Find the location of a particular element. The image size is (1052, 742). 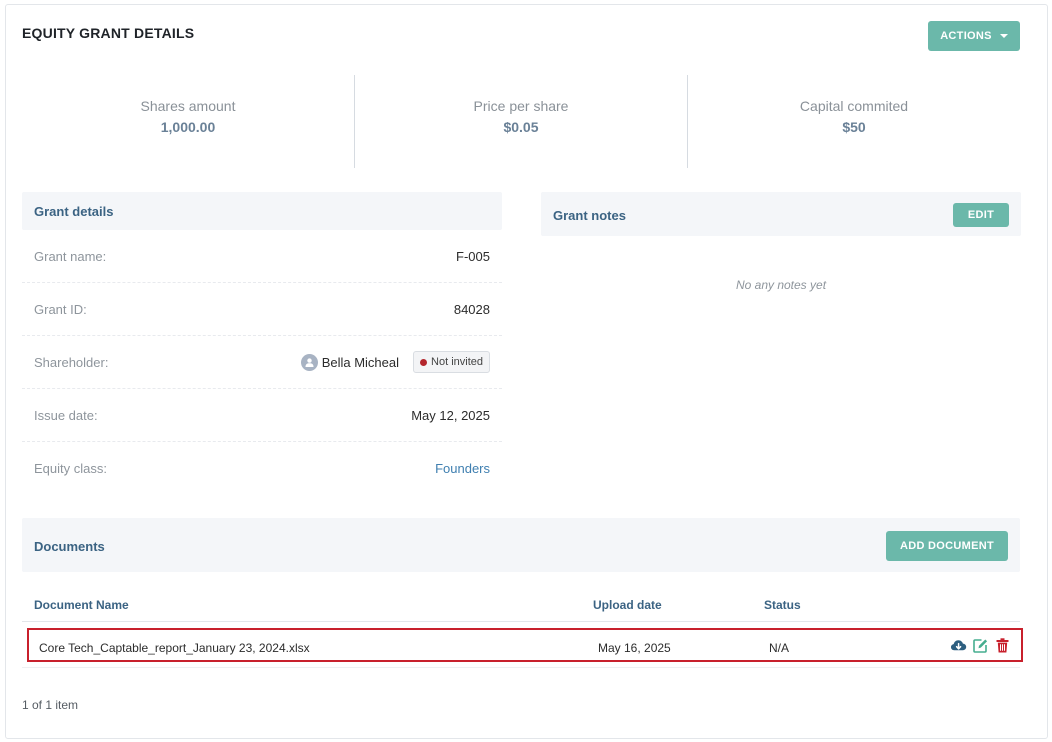

detail-row-shareholder: Shareholder: Bella Micheal Not invited is located at coordinates (262, 362).